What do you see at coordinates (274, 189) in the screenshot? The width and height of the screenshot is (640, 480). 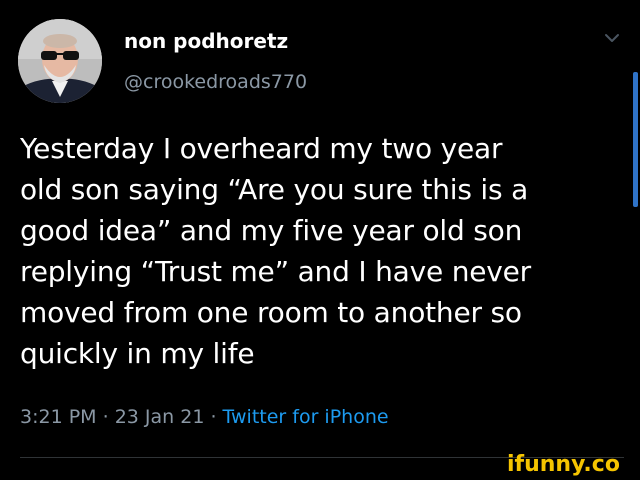 I see `tweet-text-line: old son saying “Are you sure this is a` at bounding box center [274, 189].